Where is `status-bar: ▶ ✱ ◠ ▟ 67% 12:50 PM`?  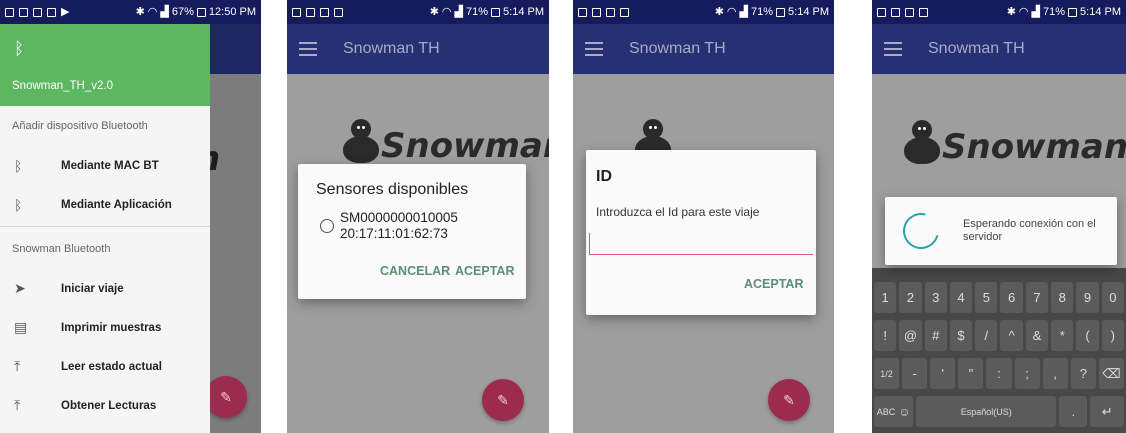 status-bar: ▶ ✱ ◠ ▟ 67% 12:50 PM is located at coordinates (130, 12).